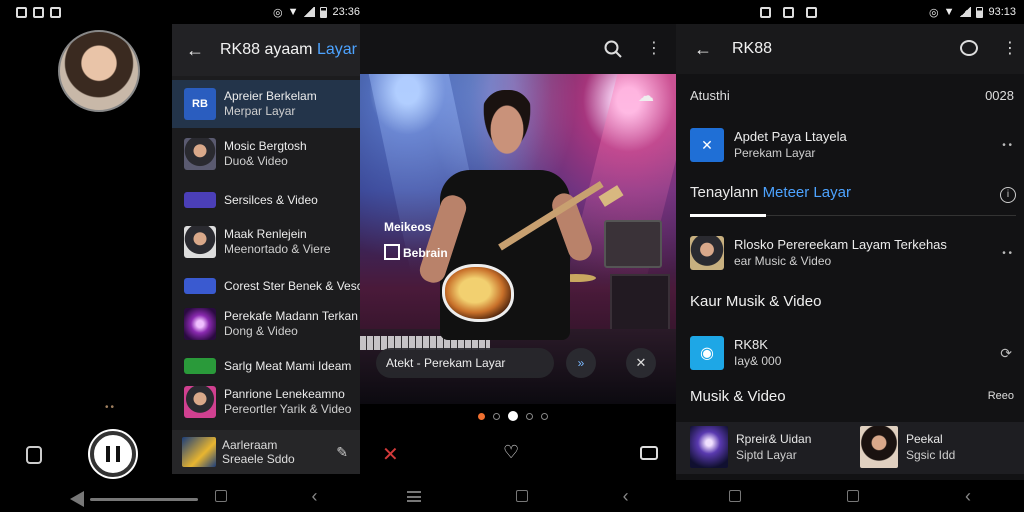 Image resolution: width=1024 pixels, height=512 pixels. What do you see at coordinates (1007, 145) in the screenshot?
I see `item-meta: • •` at bounding box center [1007, 145].